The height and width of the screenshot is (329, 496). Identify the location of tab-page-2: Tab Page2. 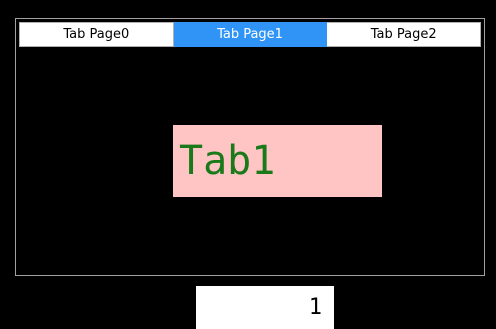
(404, 34).